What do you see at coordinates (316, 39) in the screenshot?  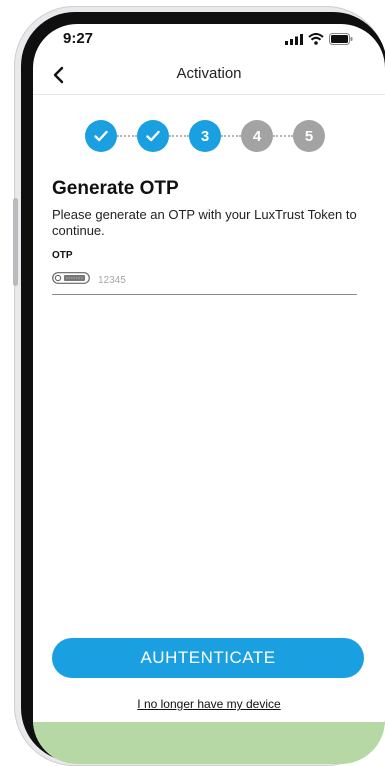 I see `wifi-icon` at bounding box center [316, 39].